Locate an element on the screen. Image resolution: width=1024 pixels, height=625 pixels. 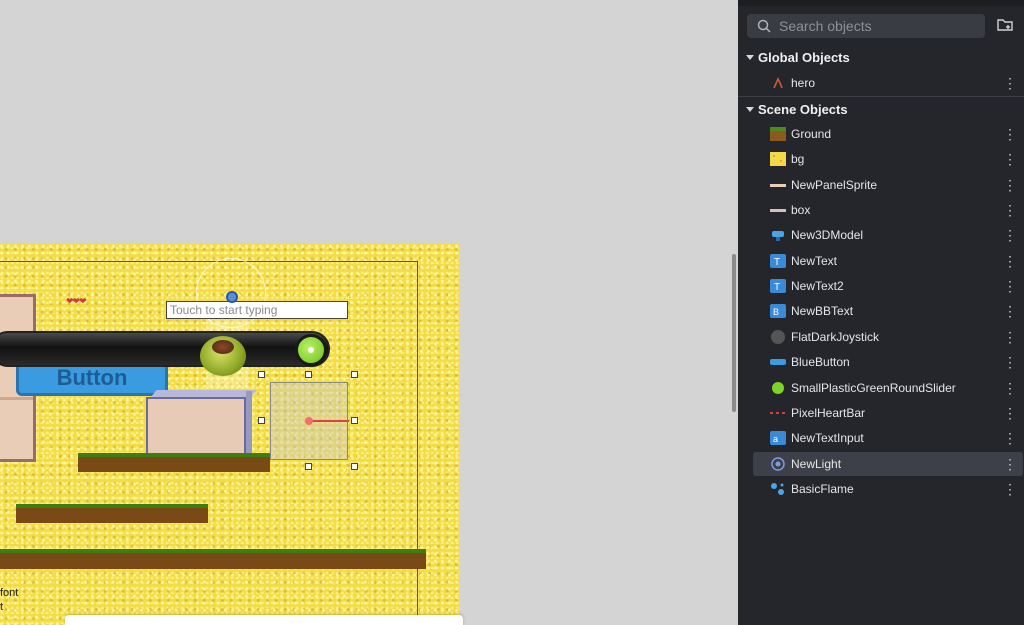
object-row-smallplasticgreenroundslider: SmallPlasticGreenRoundSlider ⋮ is located at coordinates (888, 388).